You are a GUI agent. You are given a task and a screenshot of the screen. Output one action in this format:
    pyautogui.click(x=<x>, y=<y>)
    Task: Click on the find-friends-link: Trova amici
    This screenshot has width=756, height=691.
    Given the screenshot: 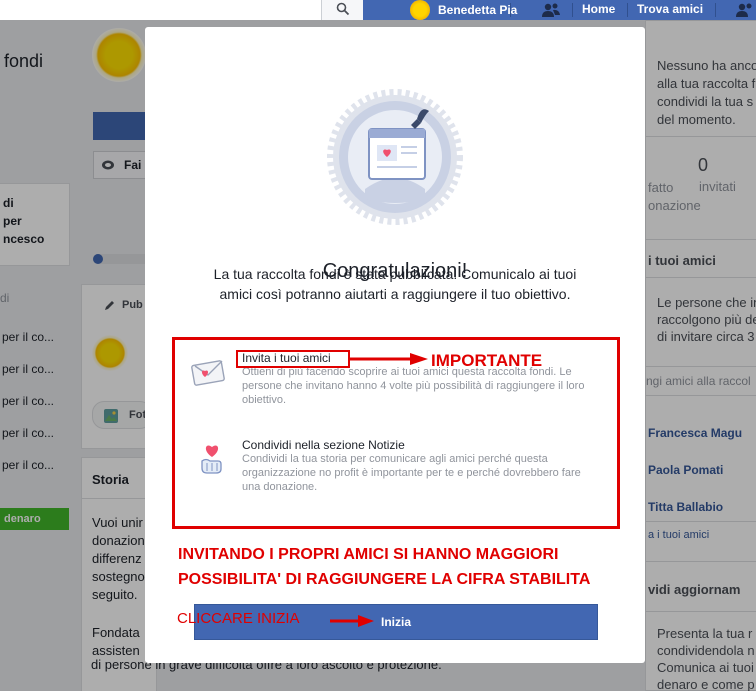 What is the action you would take?
    pyautogui.click(x=670, y=10)
    